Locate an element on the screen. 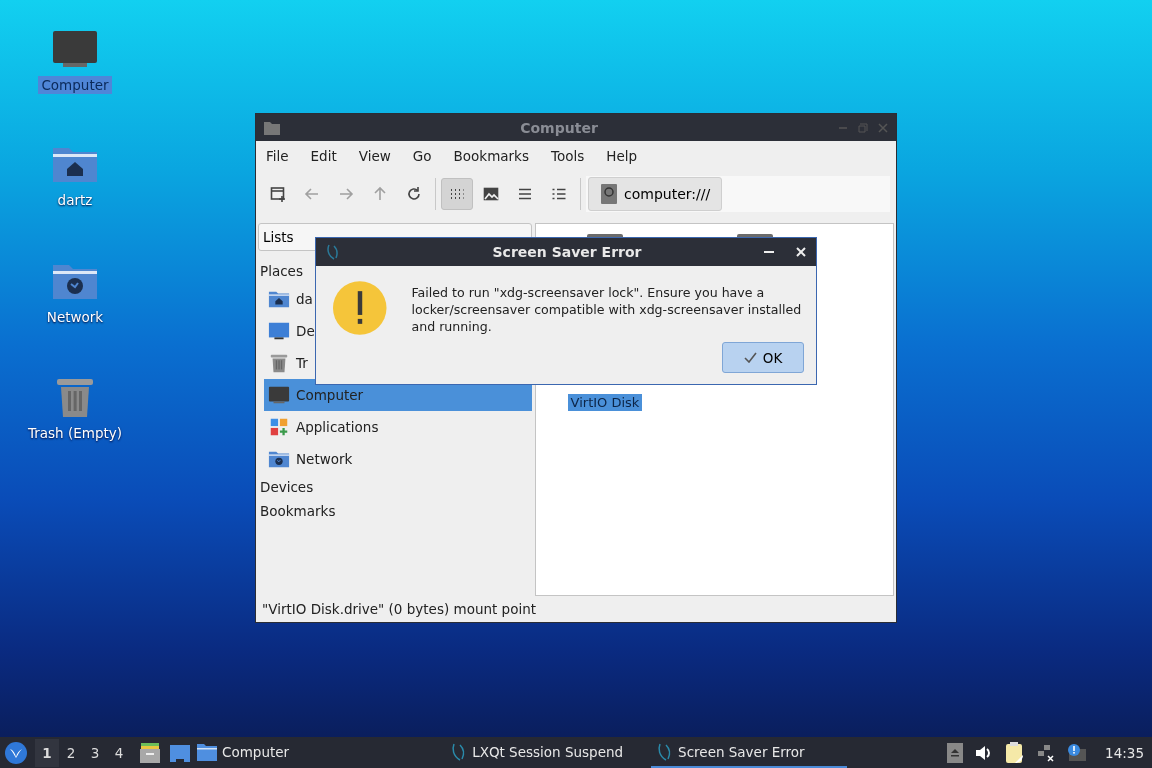 The height and width of the screenshot is (768, 1152). window-title: Screen Saver Error is located at coordinates (567, 252).